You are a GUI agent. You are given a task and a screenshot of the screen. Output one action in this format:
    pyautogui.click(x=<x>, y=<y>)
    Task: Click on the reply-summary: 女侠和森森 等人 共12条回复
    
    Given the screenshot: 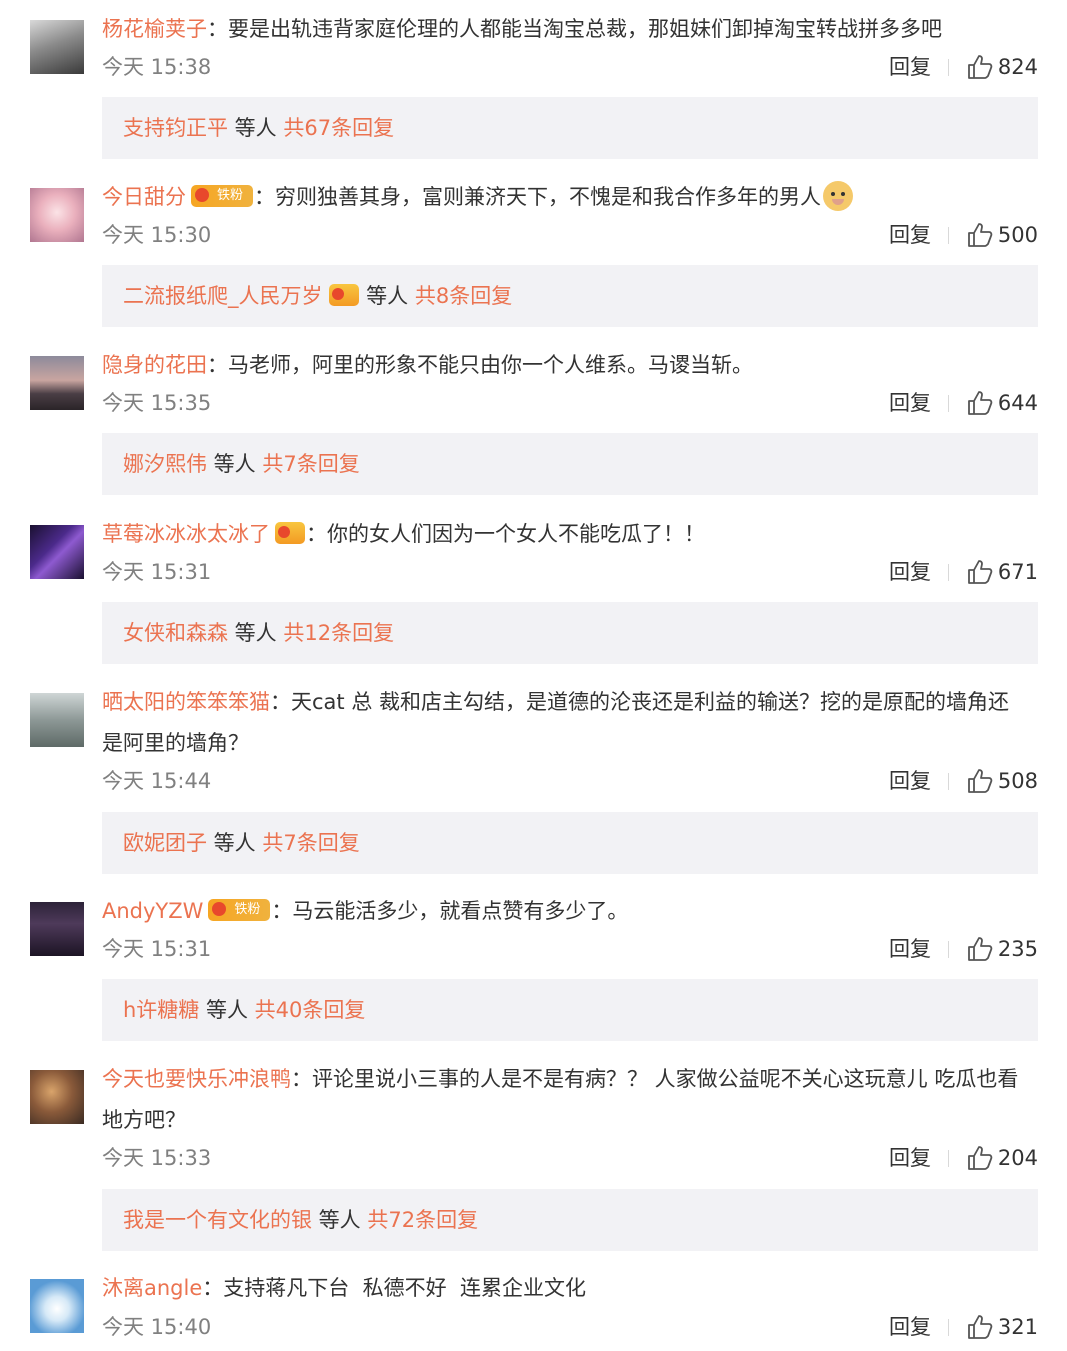 What is the action you would take?
    pyautogui.click(x=570, y=633)
    